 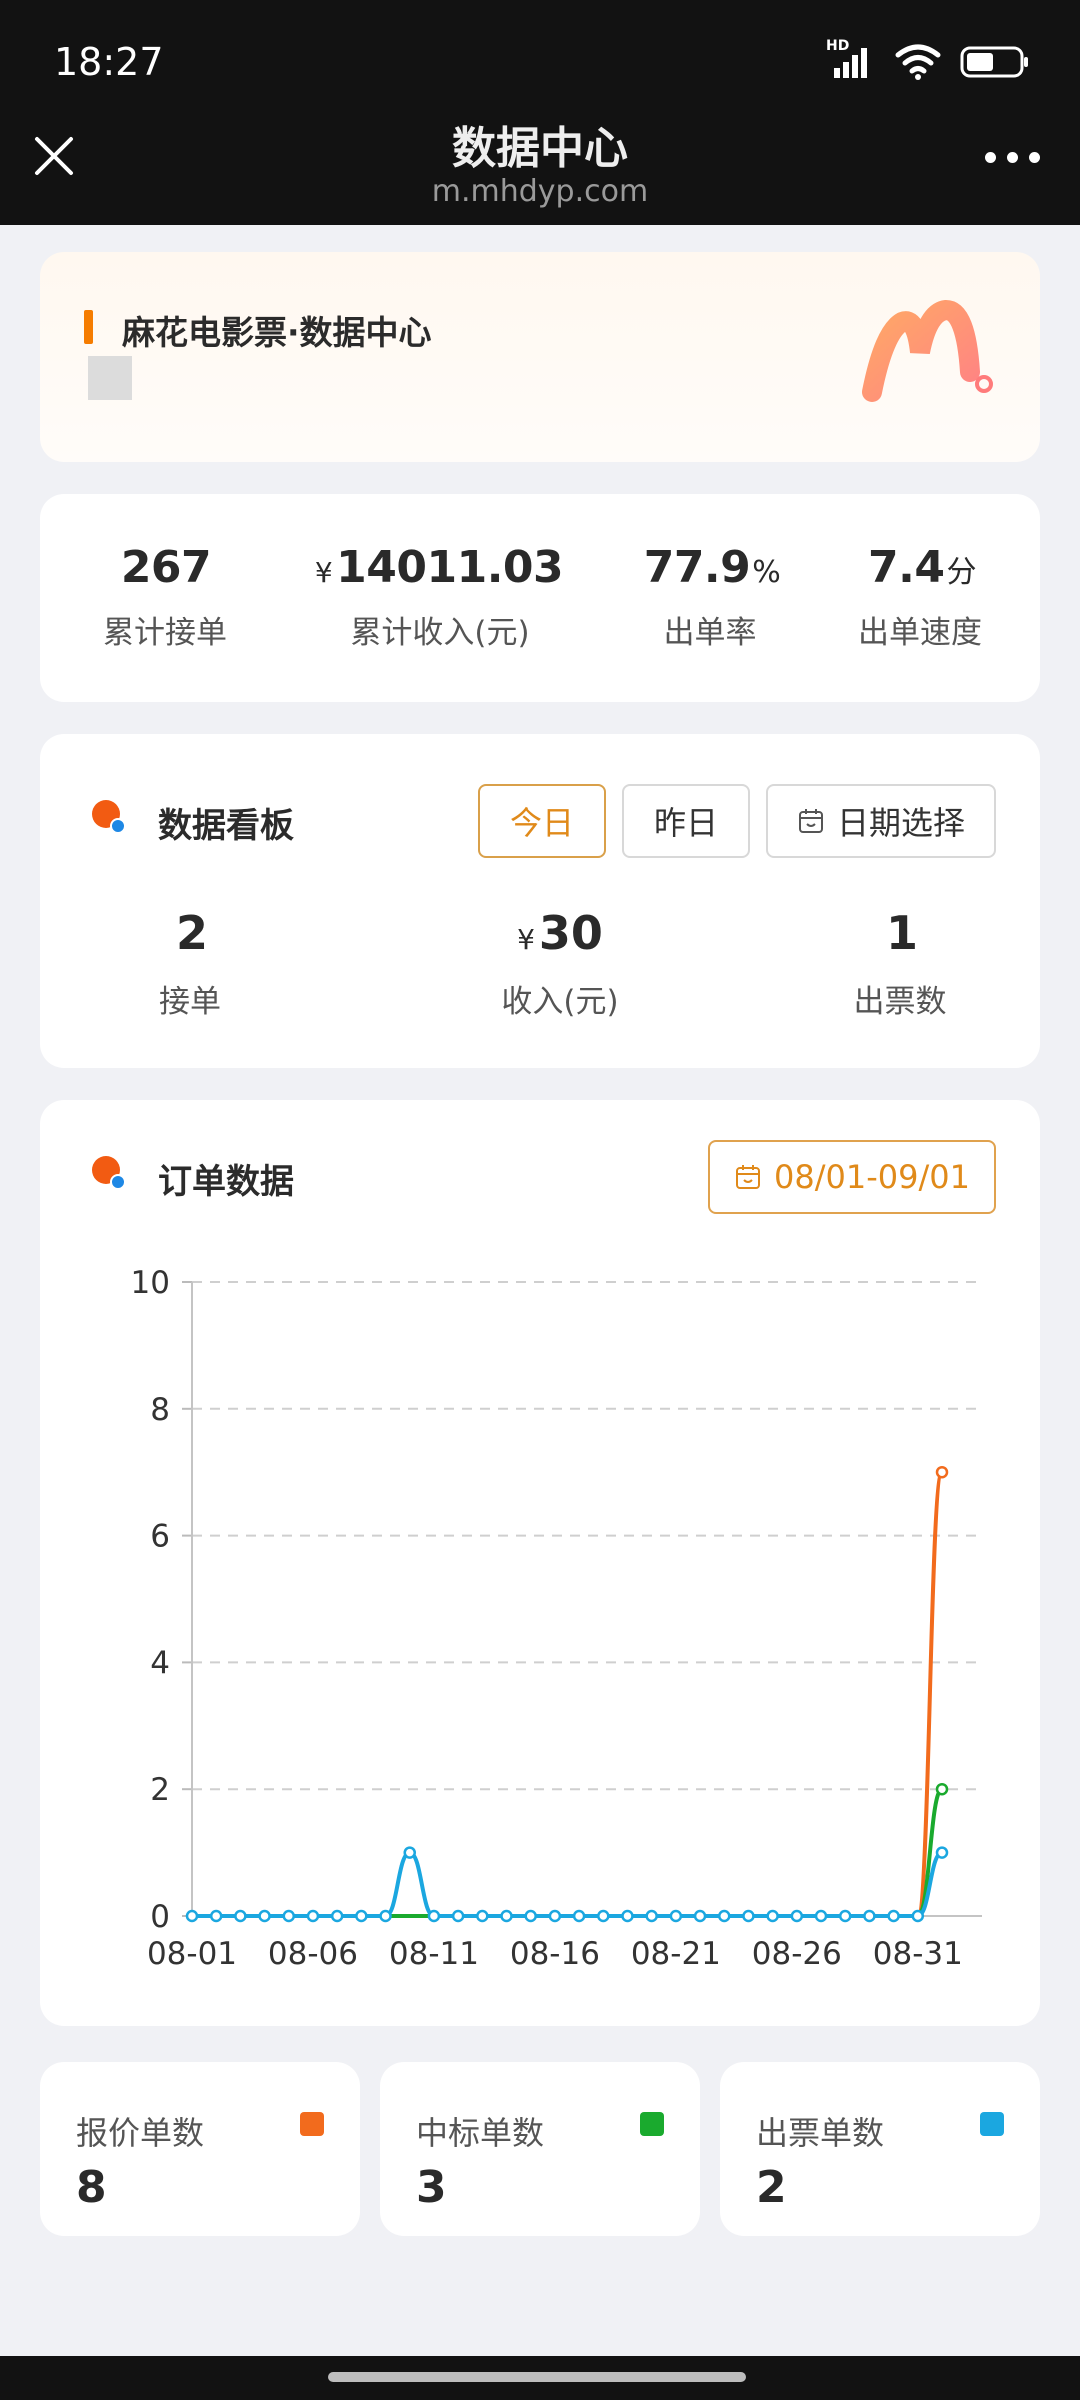 I want to click on stat-issue-rate: 77.9% 出单率, so click(x=712, y=596).